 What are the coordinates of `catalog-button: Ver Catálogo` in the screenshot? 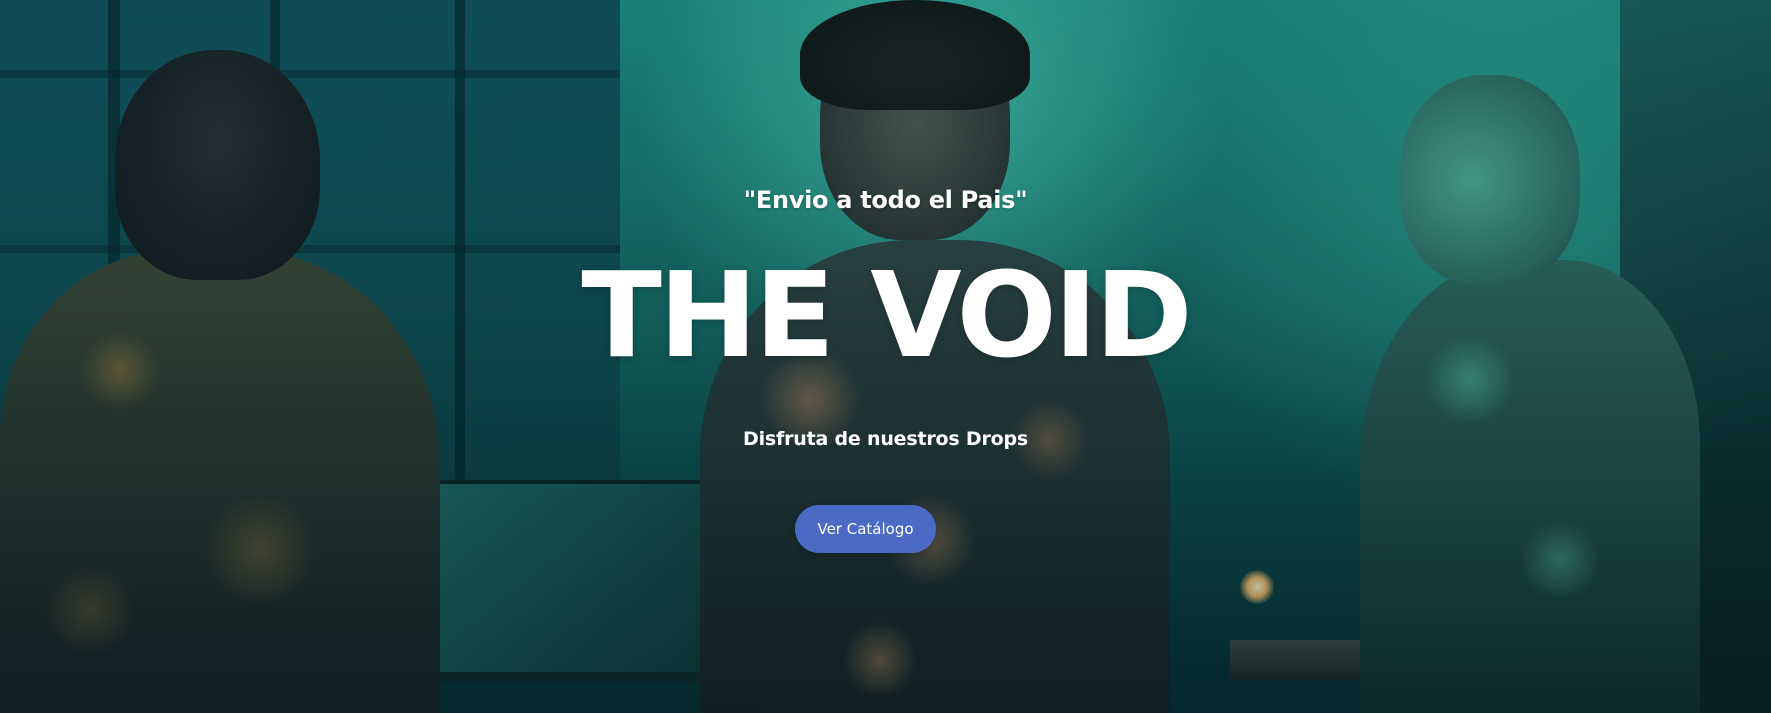 It's located at (865, 529).